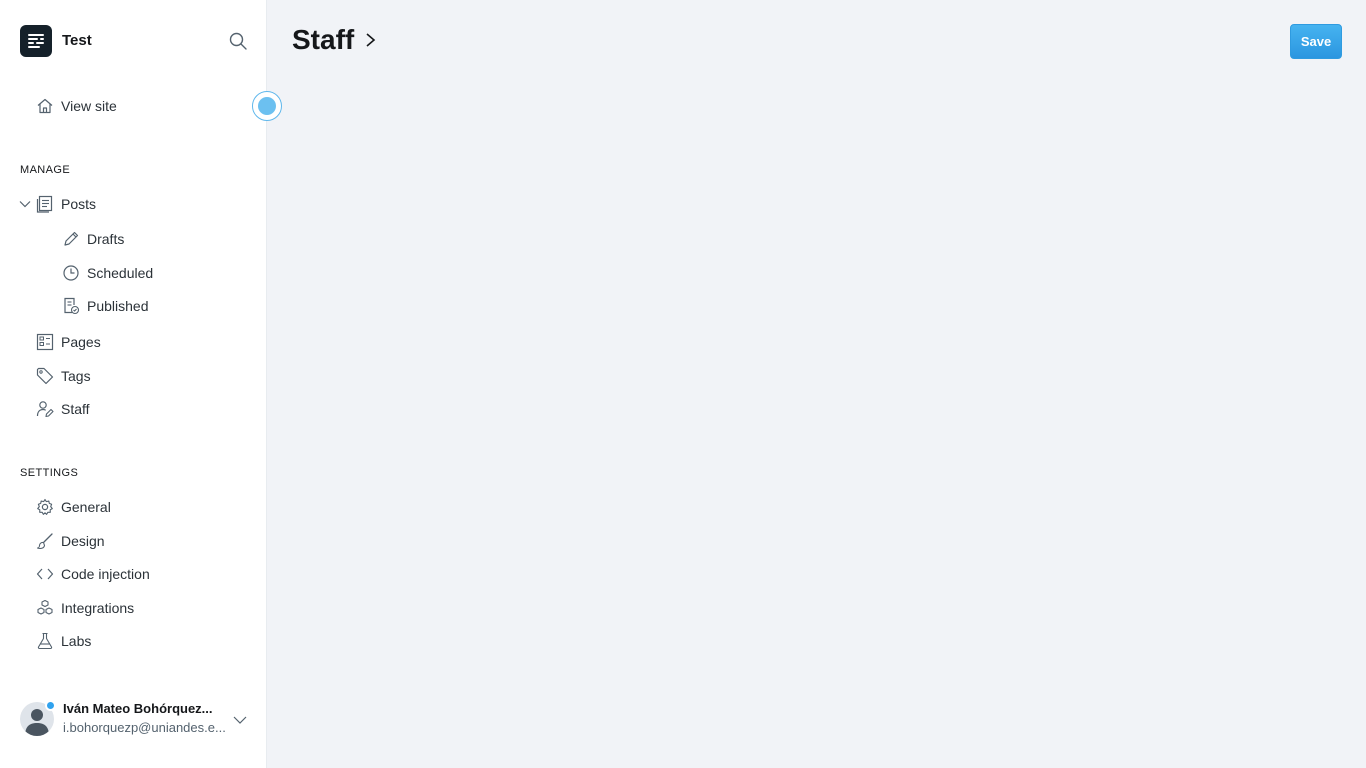  I want to click on pulse-dot, so click(267, 106).